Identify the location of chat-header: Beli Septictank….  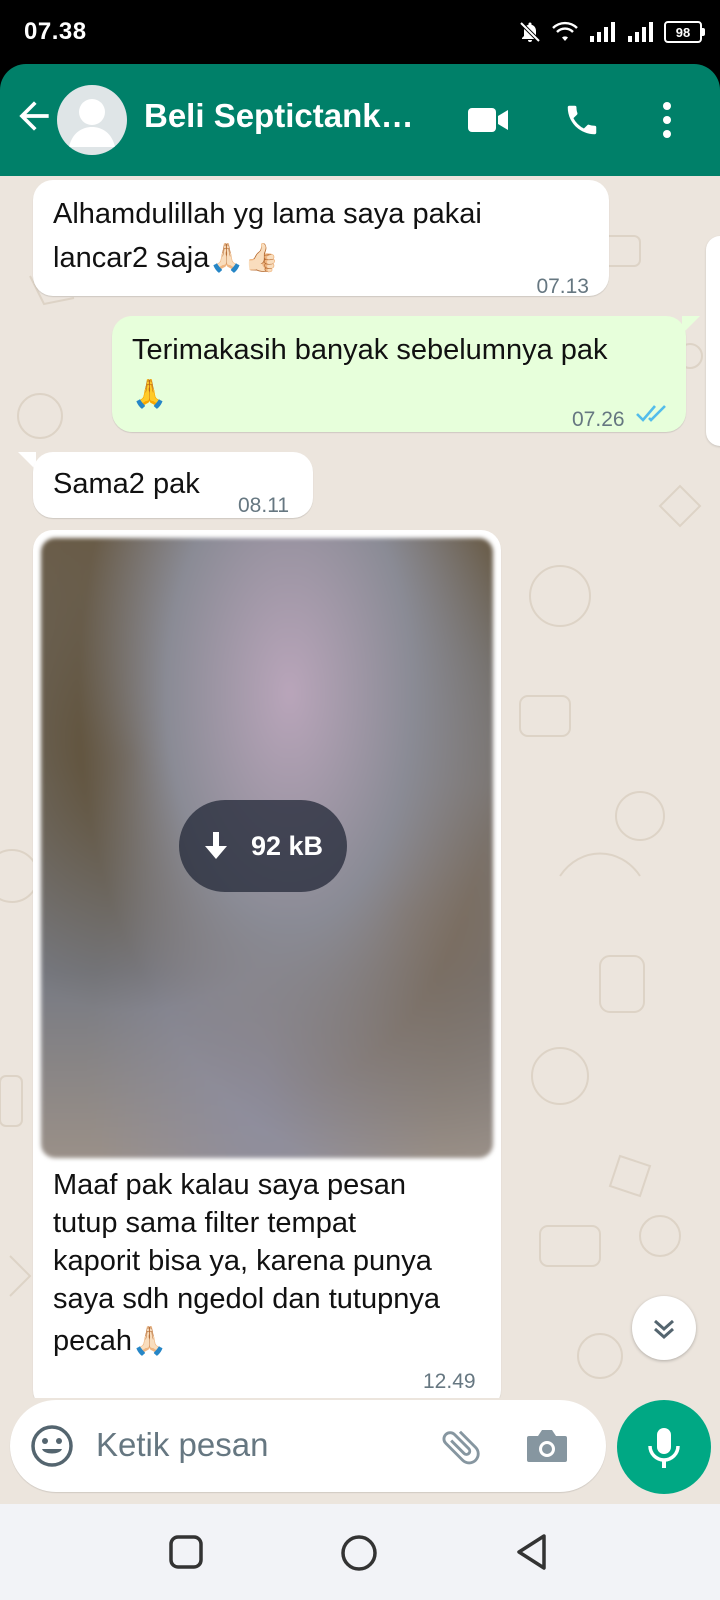
(360, 120).